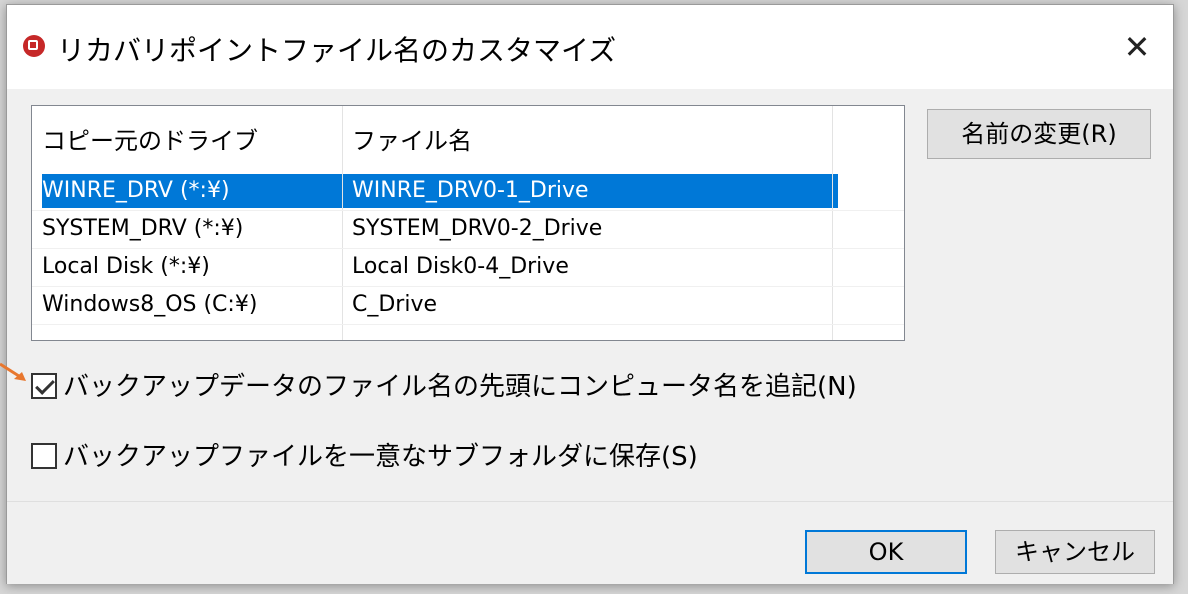 The height and width of the screenshot is (594, 1188). I want to click on checkmark-icon, so click(45, 385).